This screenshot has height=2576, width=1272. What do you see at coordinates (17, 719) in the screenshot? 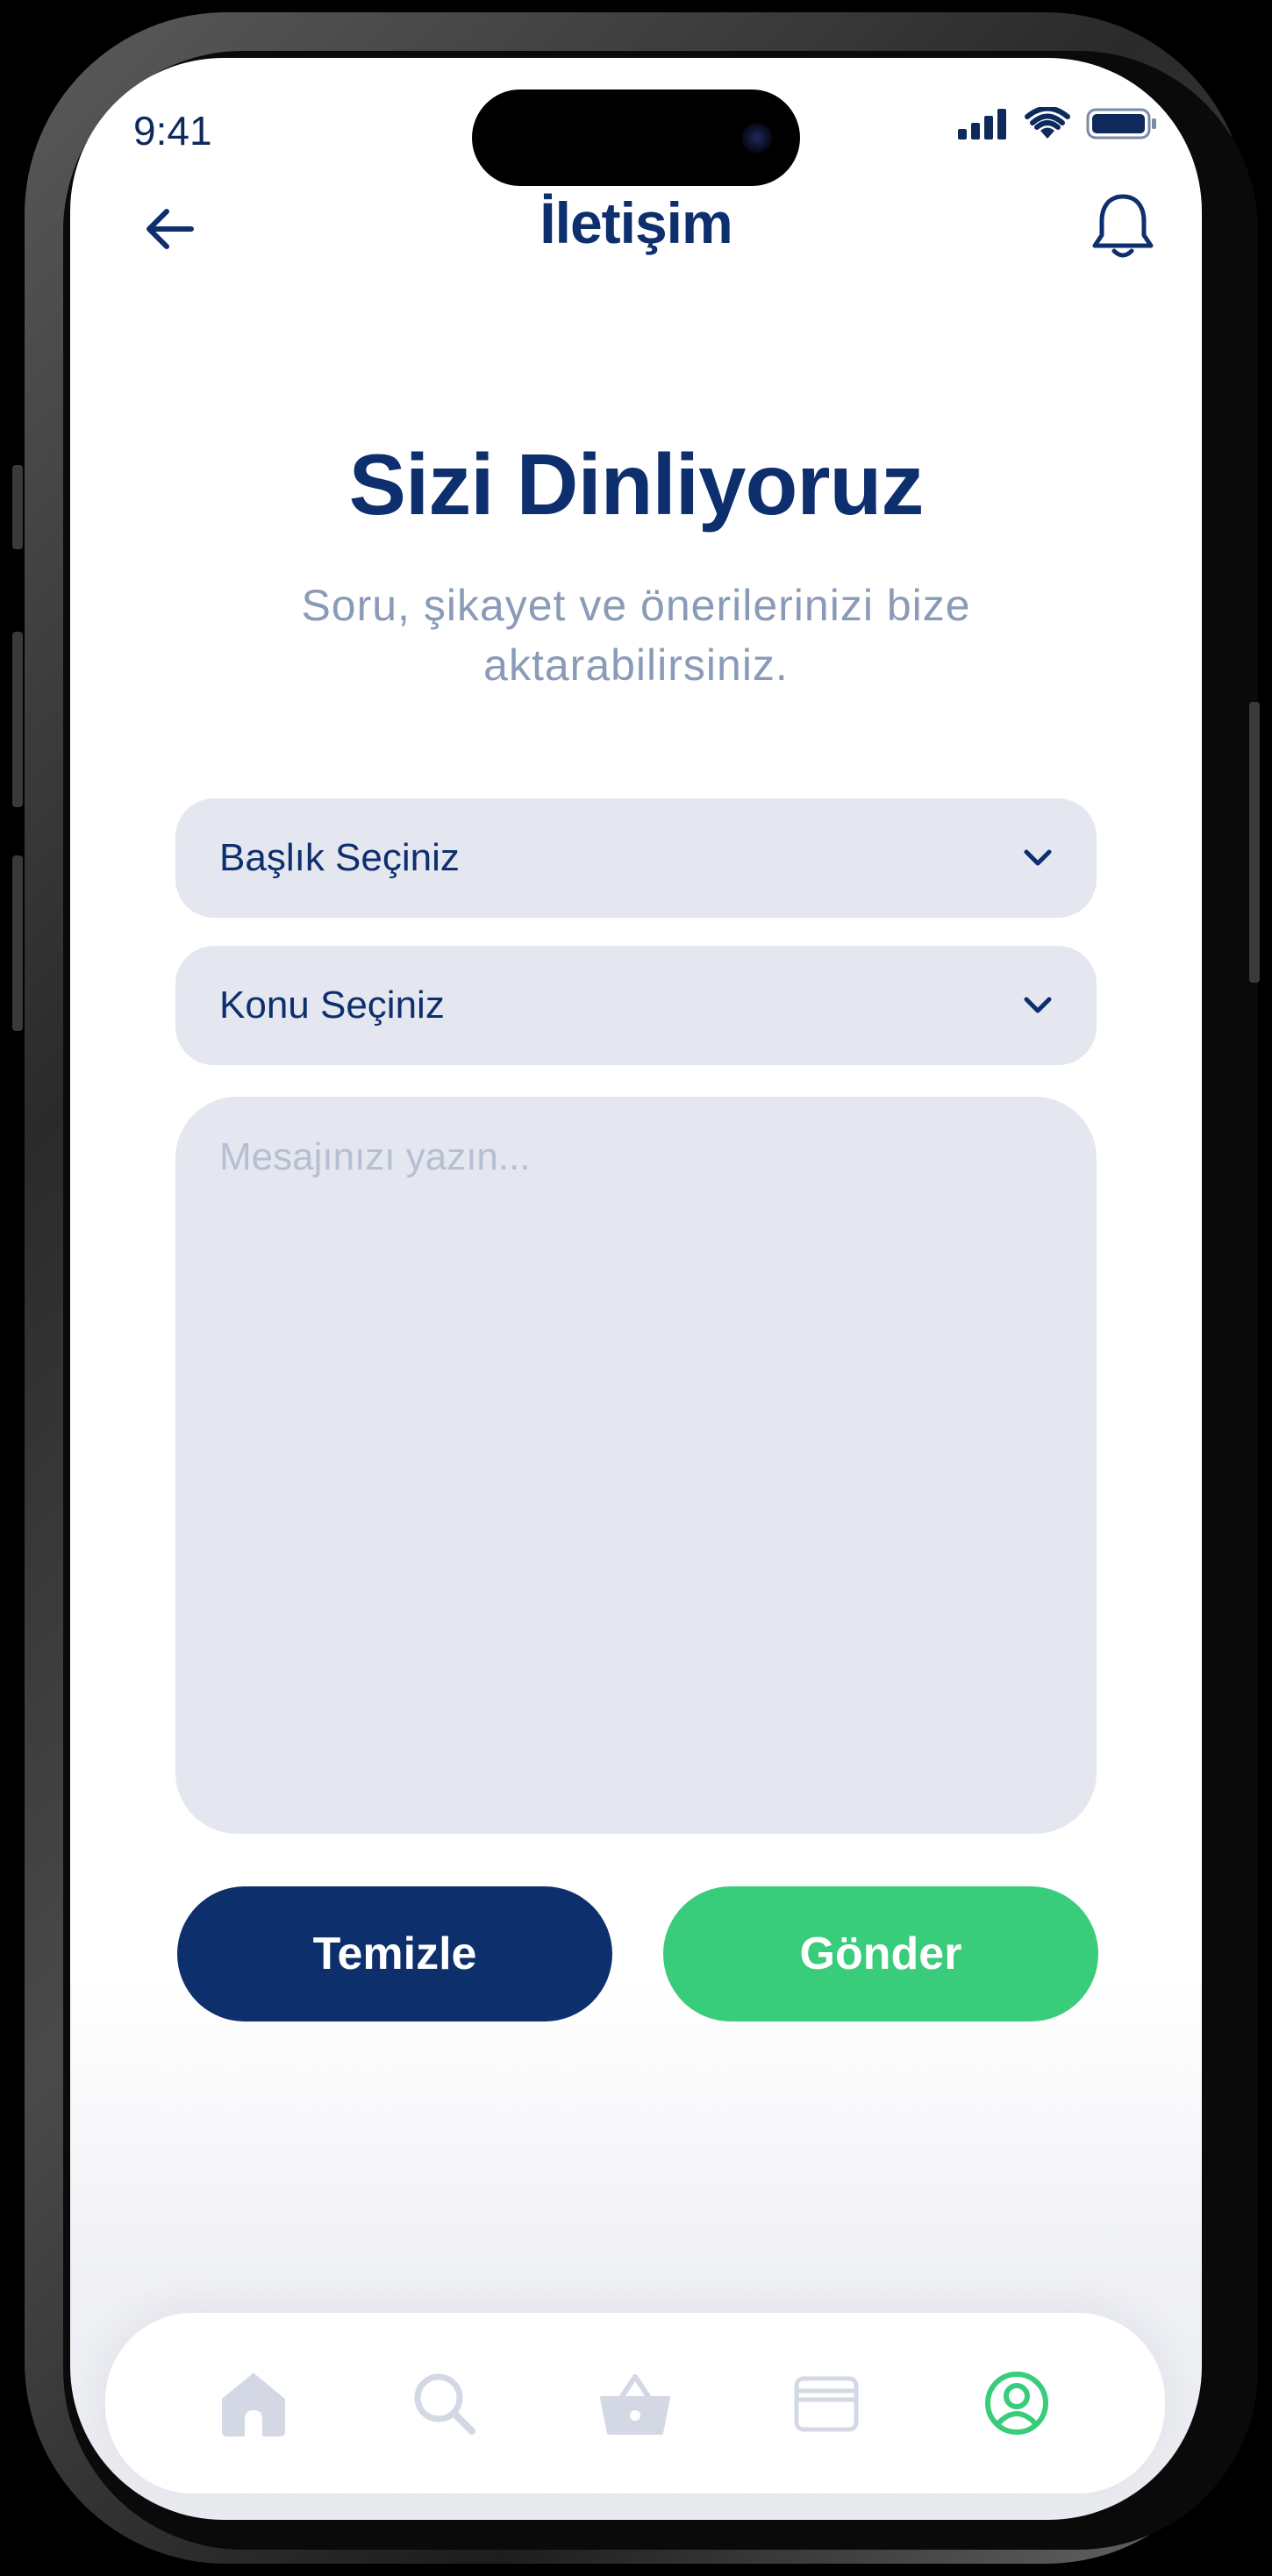
I see `side-button-volume-up` at bounding box center [17, 719].